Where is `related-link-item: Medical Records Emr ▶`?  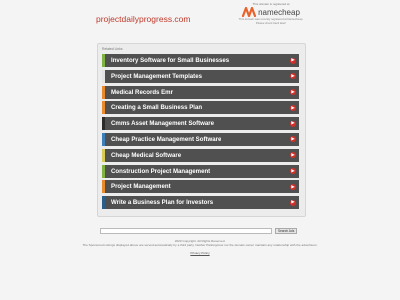
related-link-item: Medical Records Emr ▶ is located at coordinates (200, 92).